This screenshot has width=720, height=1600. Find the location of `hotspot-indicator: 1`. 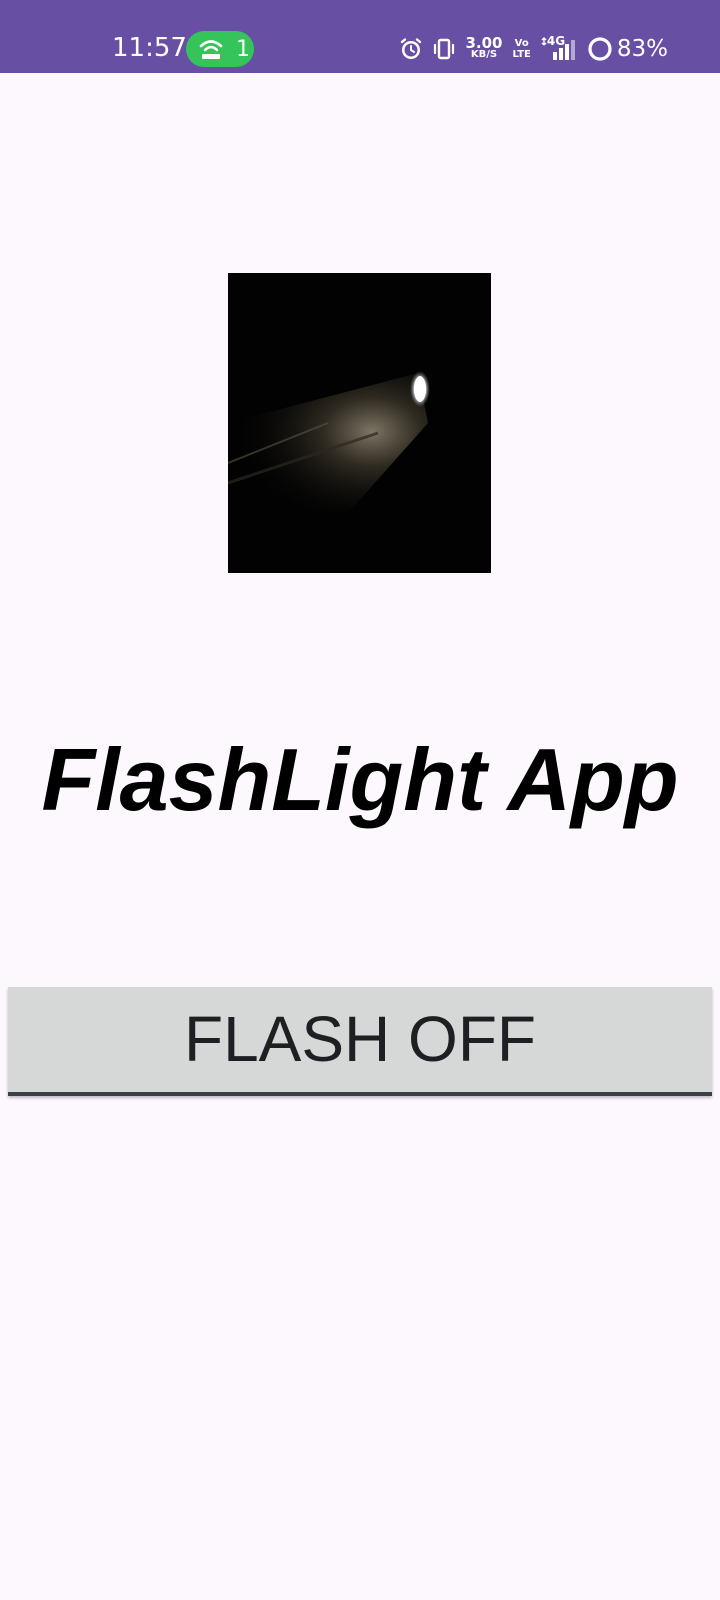

hotspot-indicator: 1 is located at coordinates (220, 49).